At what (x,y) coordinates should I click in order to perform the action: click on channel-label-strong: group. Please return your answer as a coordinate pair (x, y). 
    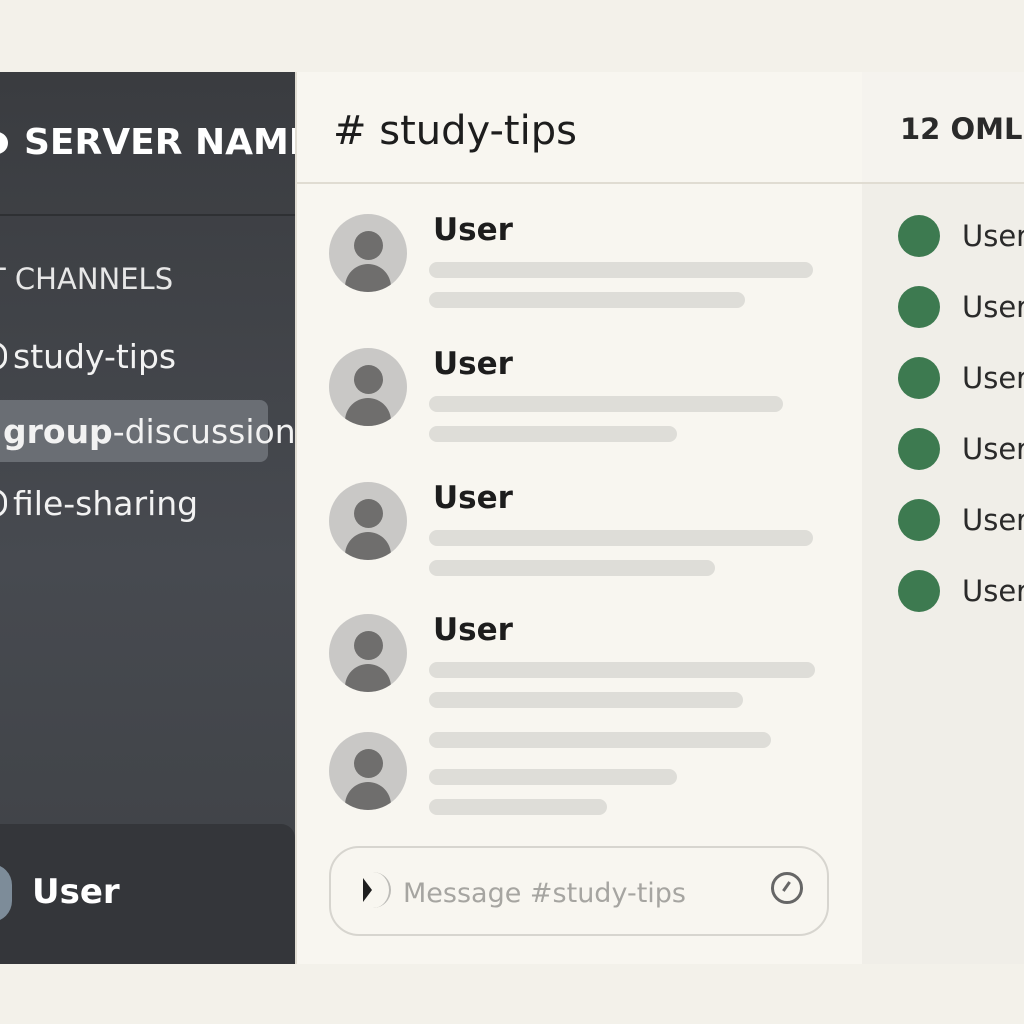
    Looking at the image, I should click on (58, 431).